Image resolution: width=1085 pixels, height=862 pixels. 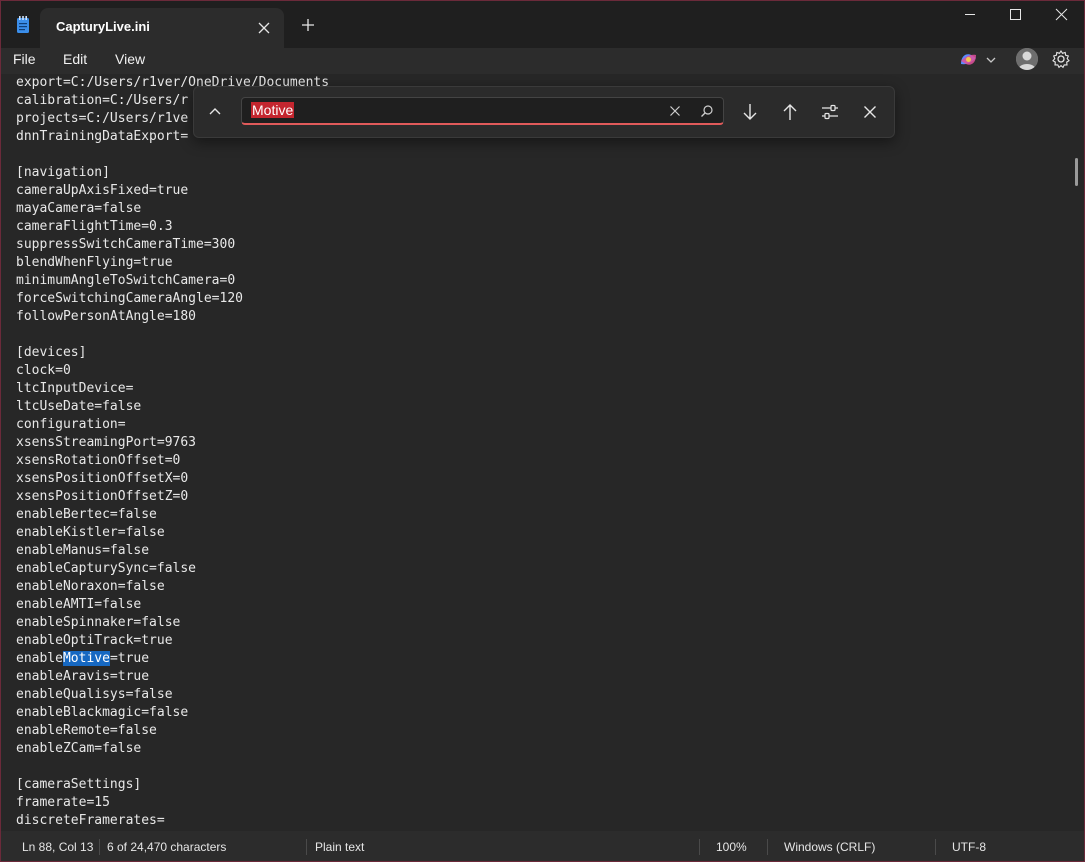 I want to click on editor-line: discreteFramerates=, so click(x=90, y=820).